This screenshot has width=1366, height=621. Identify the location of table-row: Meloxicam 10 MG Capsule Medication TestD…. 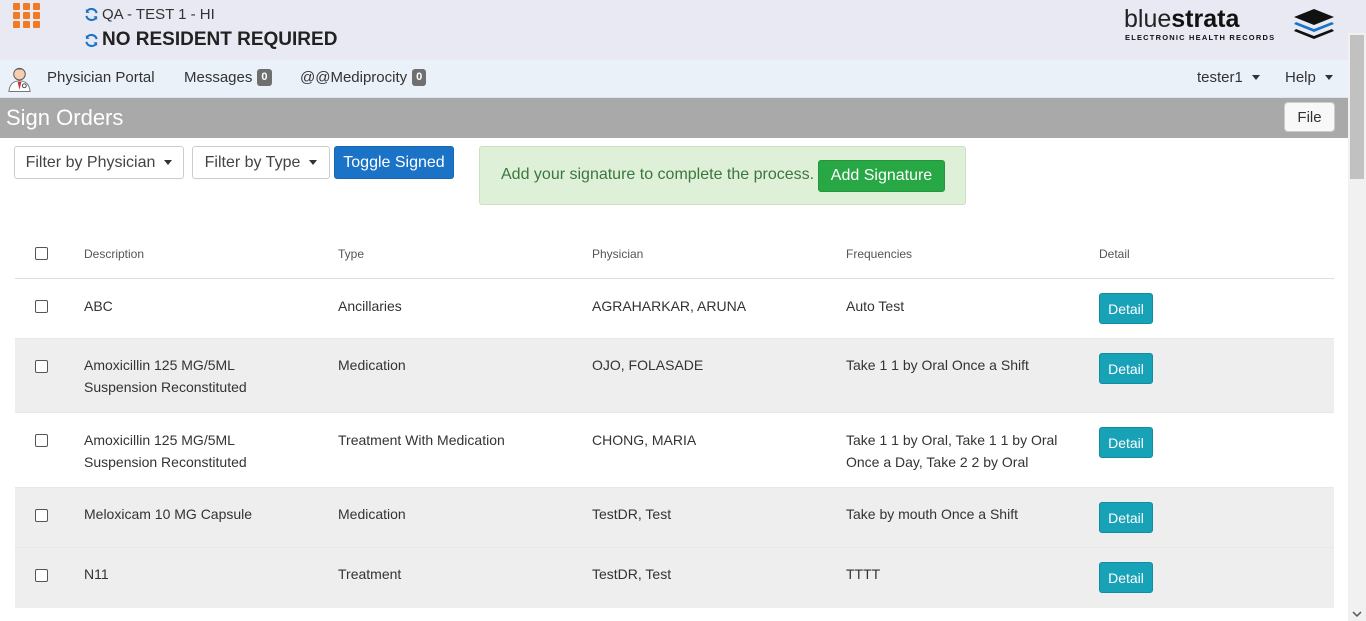
(674, 518).